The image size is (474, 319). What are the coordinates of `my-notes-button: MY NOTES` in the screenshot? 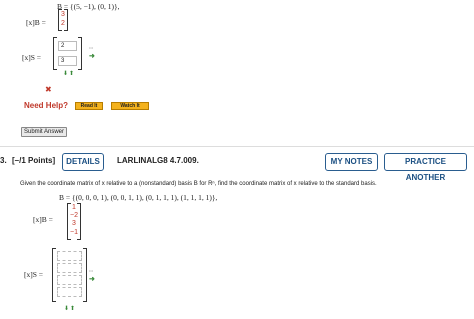 It's located at (351, 162).